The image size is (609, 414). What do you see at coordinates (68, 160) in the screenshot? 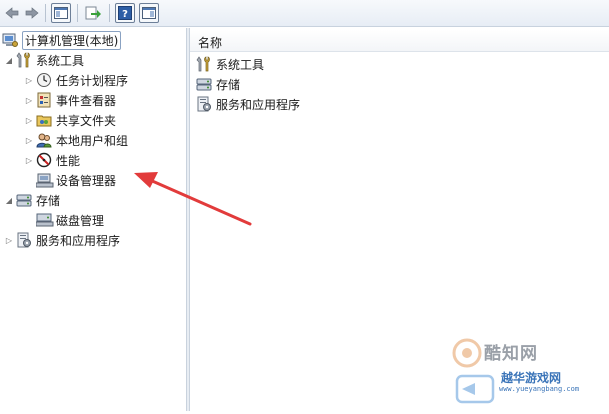
I see `tree-item-label: 性能` at bounding box center [68, 160].